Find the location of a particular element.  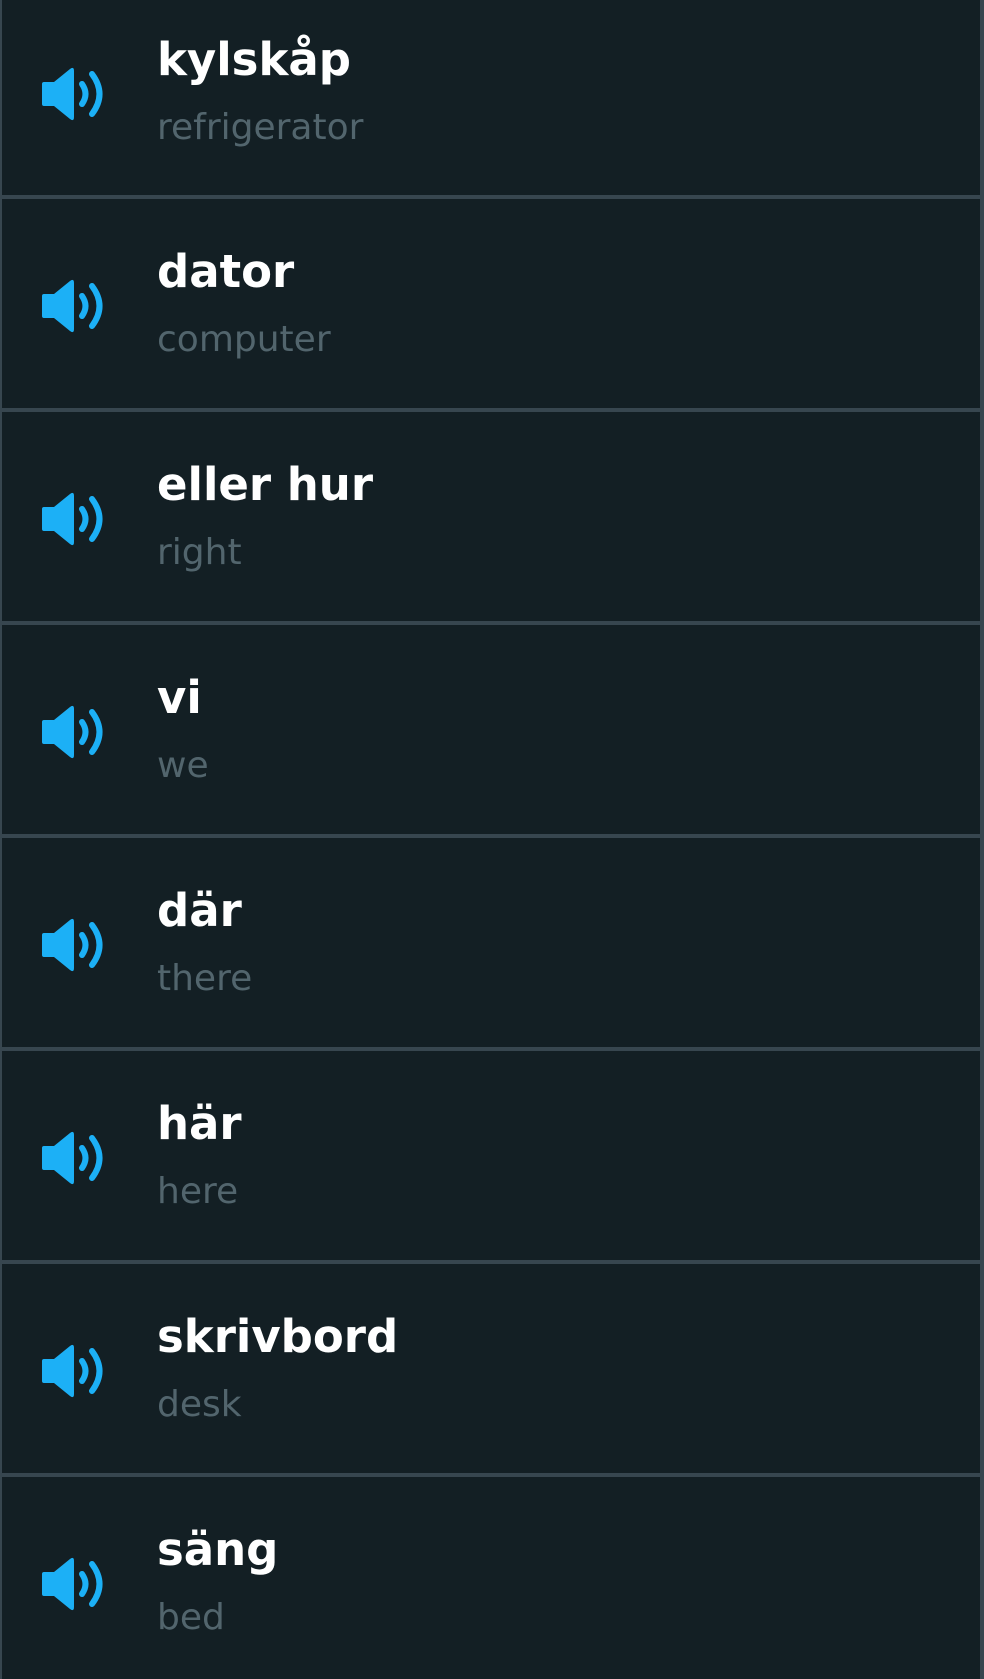

translation-text: bed is located at coordinates (191, 1617).